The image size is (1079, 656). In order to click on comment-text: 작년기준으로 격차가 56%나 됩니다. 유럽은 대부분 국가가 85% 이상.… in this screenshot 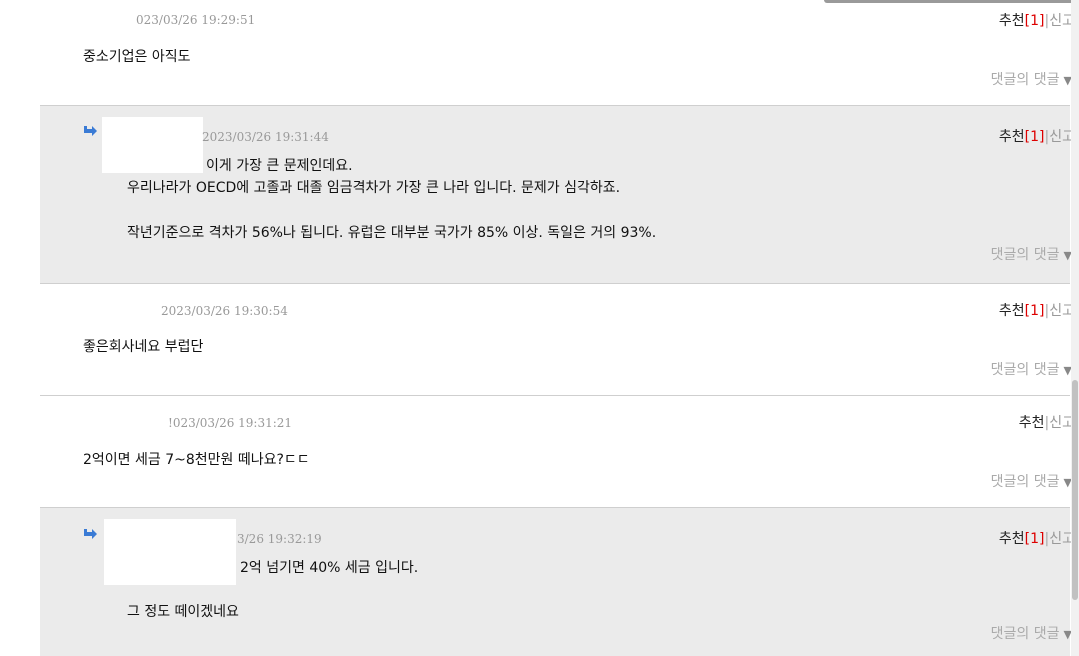, I will do `click(392, 233)`.